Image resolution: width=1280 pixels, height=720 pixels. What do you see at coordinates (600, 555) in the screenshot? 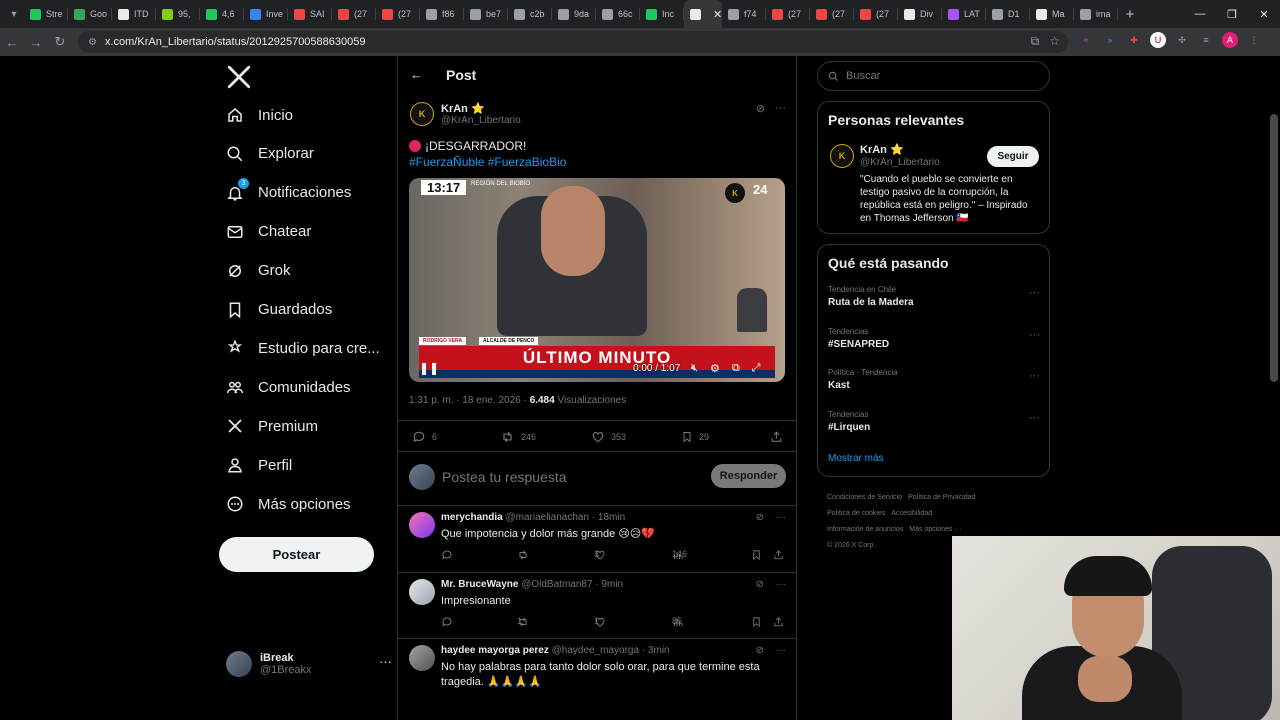
I see `like-button: 3` at bounding box center [600, 555].